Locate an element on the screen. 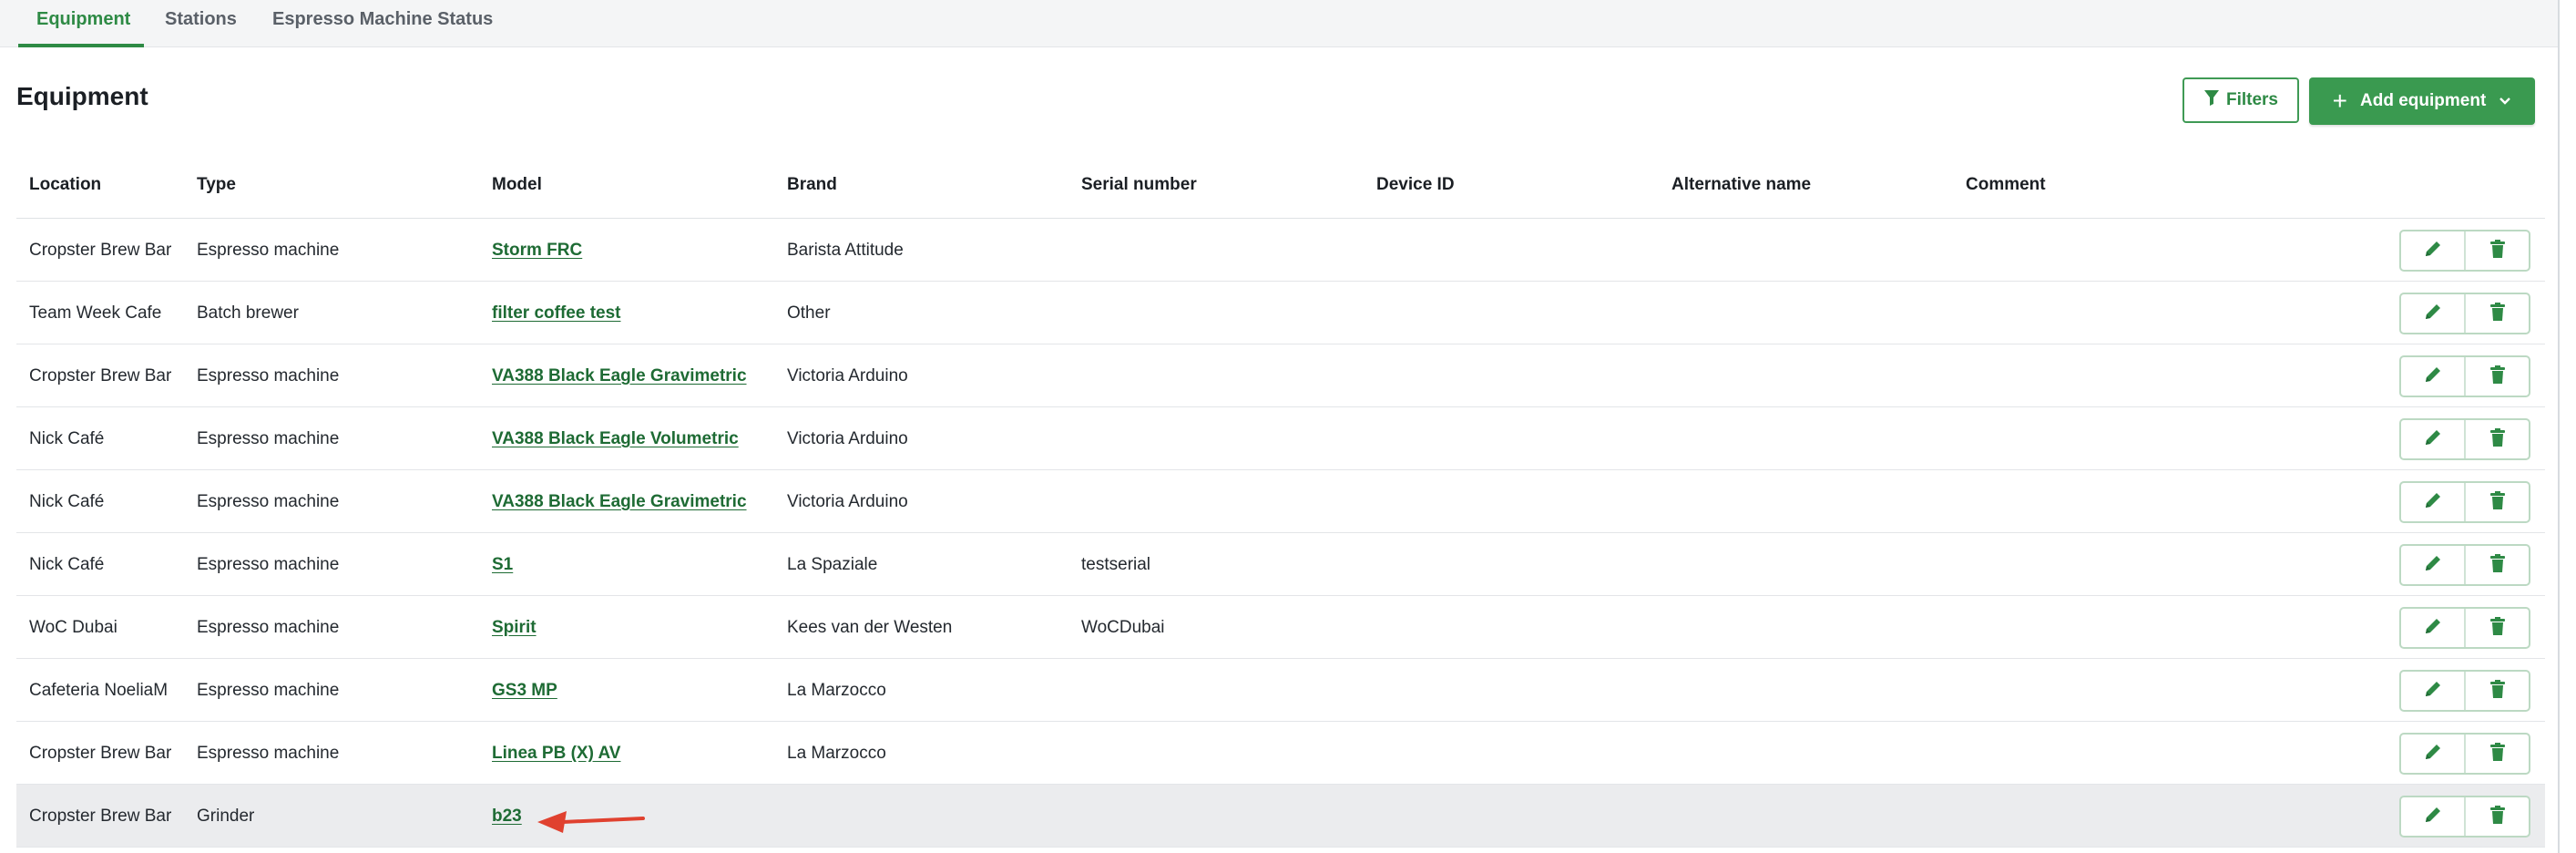 Image resolution: width=2576 pixels, height=853 pixels. brand-cell: Kees van der Westen is located at coordinates (870, 627).